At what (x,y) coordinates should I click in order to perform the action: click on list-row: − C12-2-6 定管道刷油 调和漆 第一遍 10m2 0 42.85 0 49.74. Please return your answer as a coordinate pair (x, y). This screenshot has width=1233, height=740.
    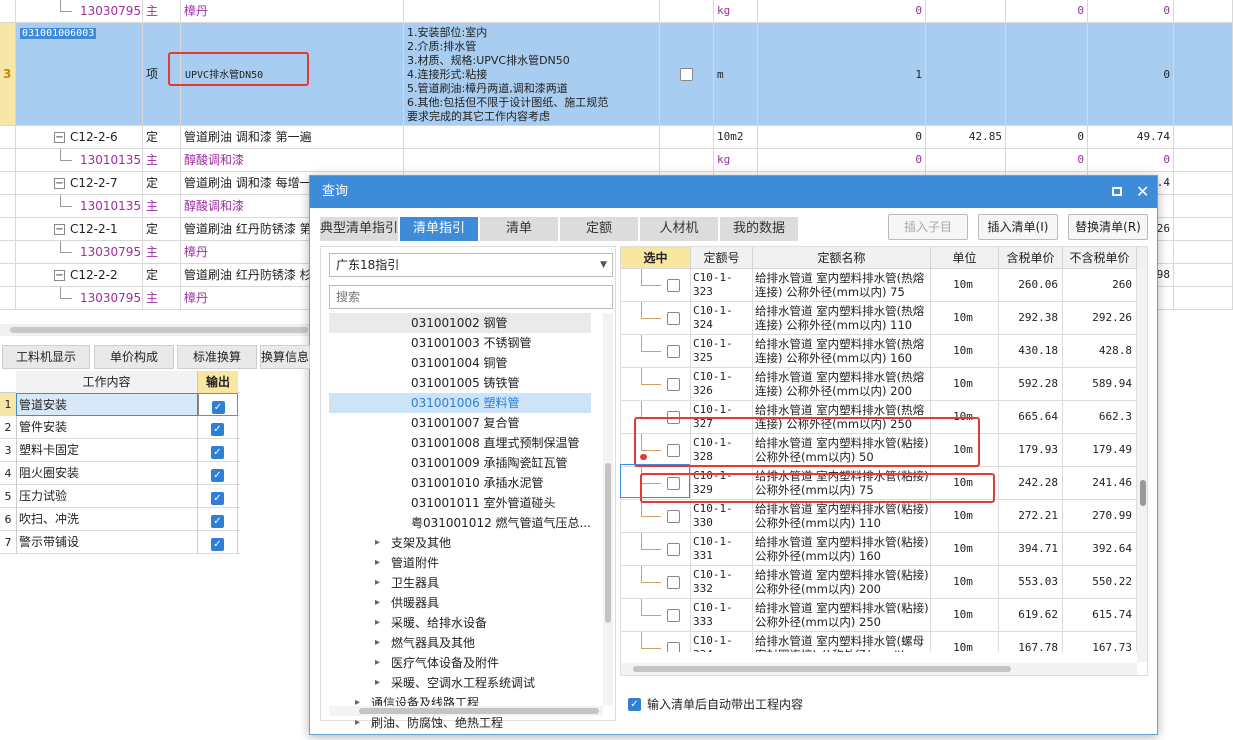
    Looking at the image, I should click on (616, 137).